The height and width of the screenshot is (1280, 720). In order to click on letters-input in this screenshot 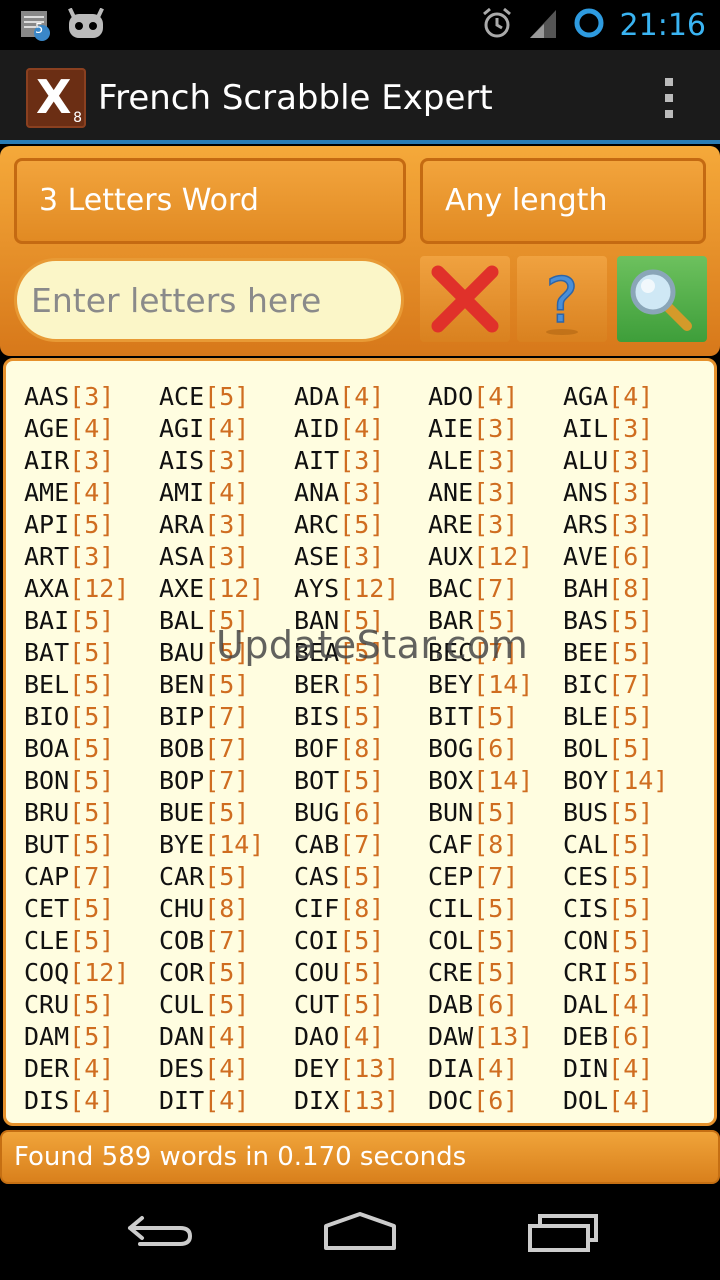, I will do `click(209, 300)`.